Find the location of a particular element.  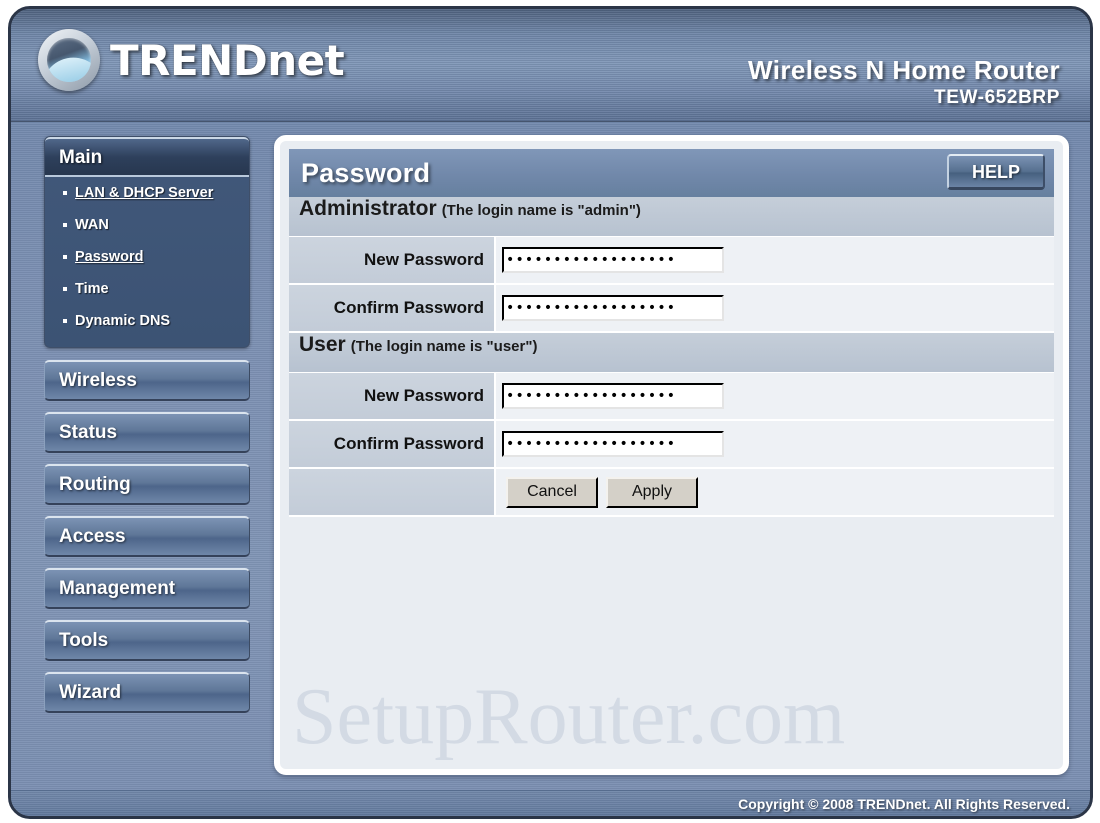

sidebar-sub-label: Password is located at coordinates (109, 257).